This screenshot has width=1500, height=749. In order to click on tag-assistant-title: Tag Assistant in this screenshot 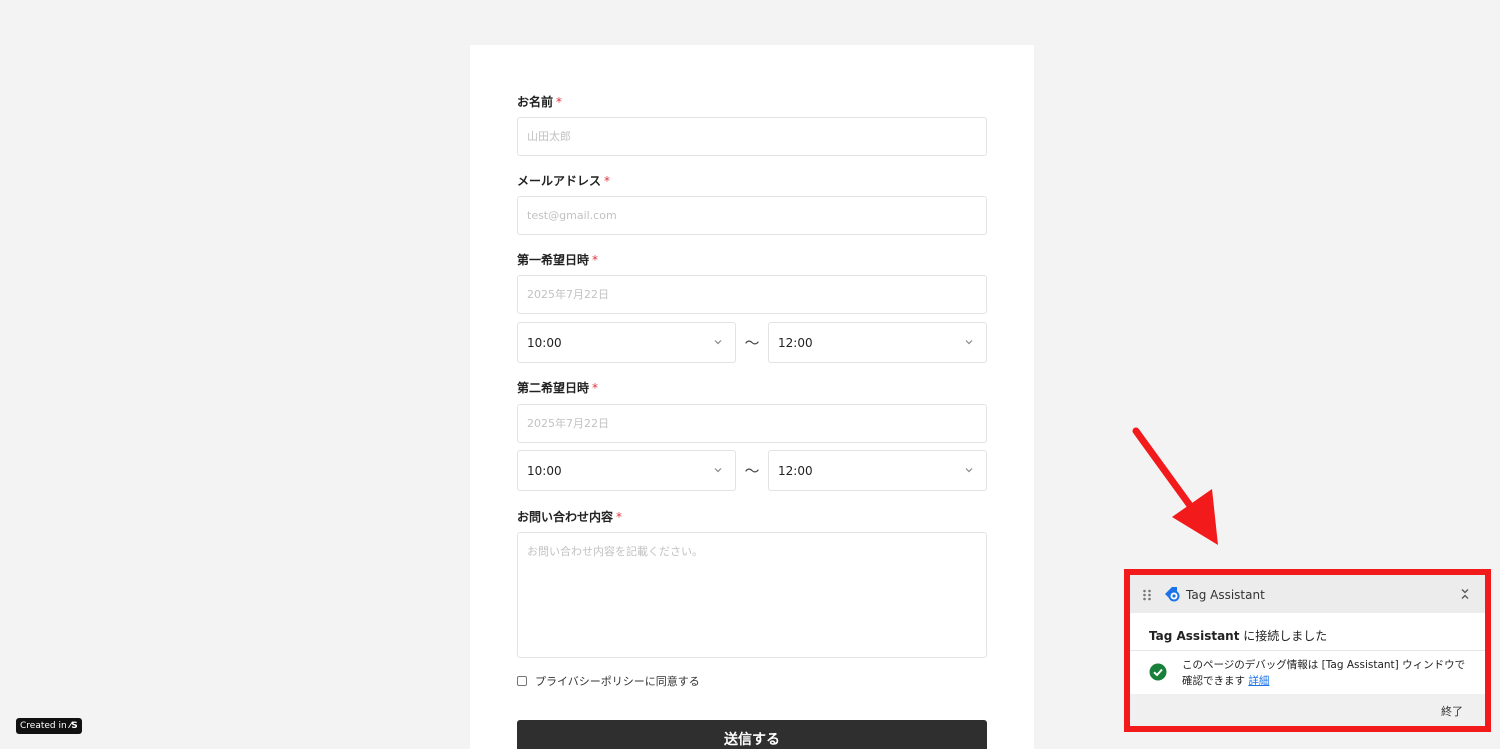, I will do `click(1225, 595)`.